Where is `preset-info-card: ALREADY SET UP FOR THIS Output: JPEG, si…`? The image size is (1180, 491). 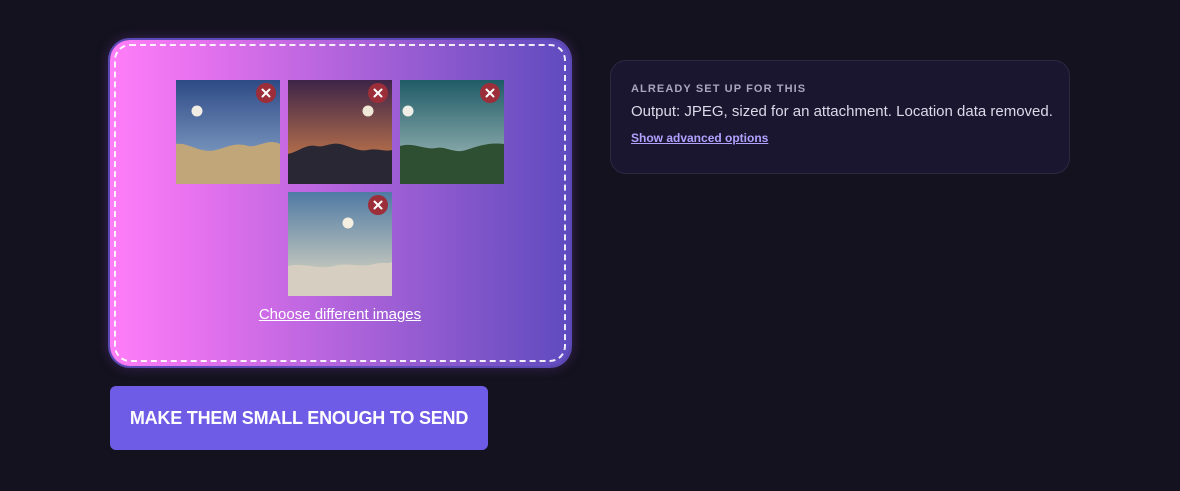 preset-info-card: ALREADY SET UP FOR THIS Output: JPEG, si… is located at coordinates (840, 117).